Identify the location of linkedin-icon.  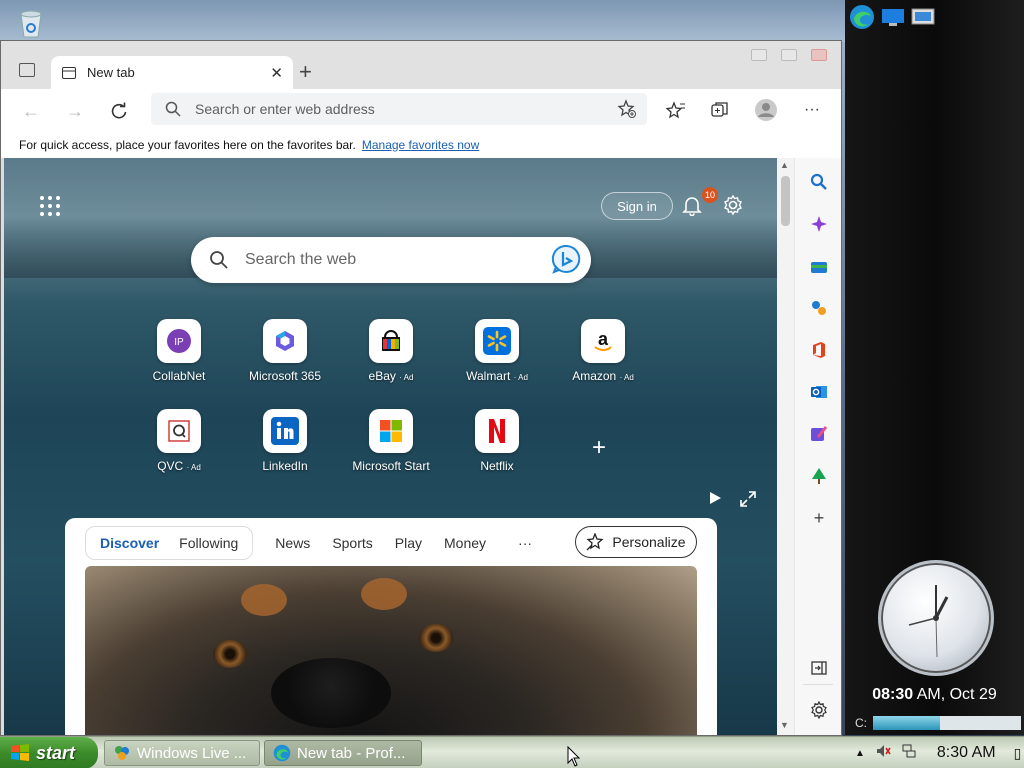
(285, 431).